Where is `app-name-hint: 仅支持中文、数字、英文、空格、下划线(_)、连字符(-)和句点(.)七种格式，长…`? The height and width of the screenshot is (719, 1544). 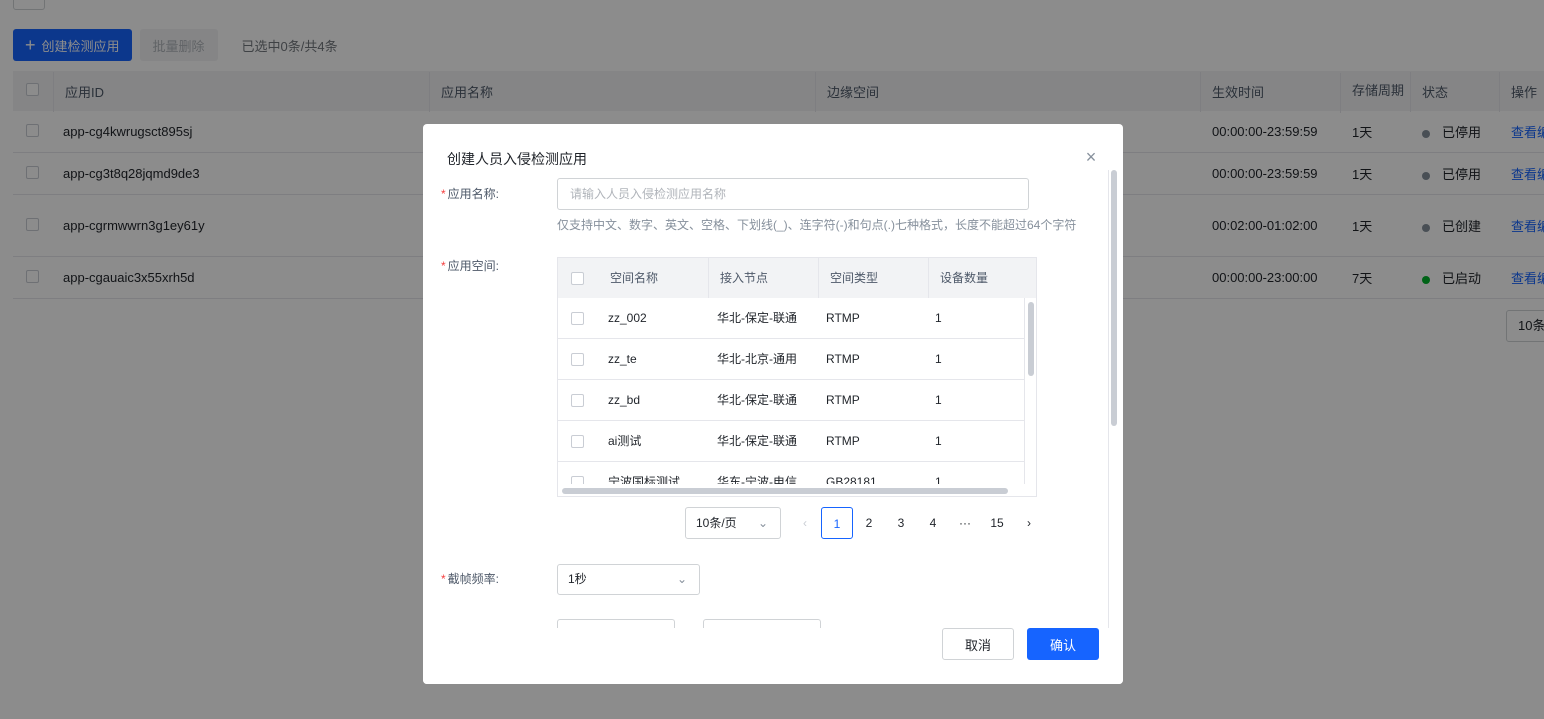
app-name-hint: 仅支持中文、数字、英文、空格、下划线(_)、连字符(-)和句点(.)七种格式，长… is located at coordinates (817, 225).